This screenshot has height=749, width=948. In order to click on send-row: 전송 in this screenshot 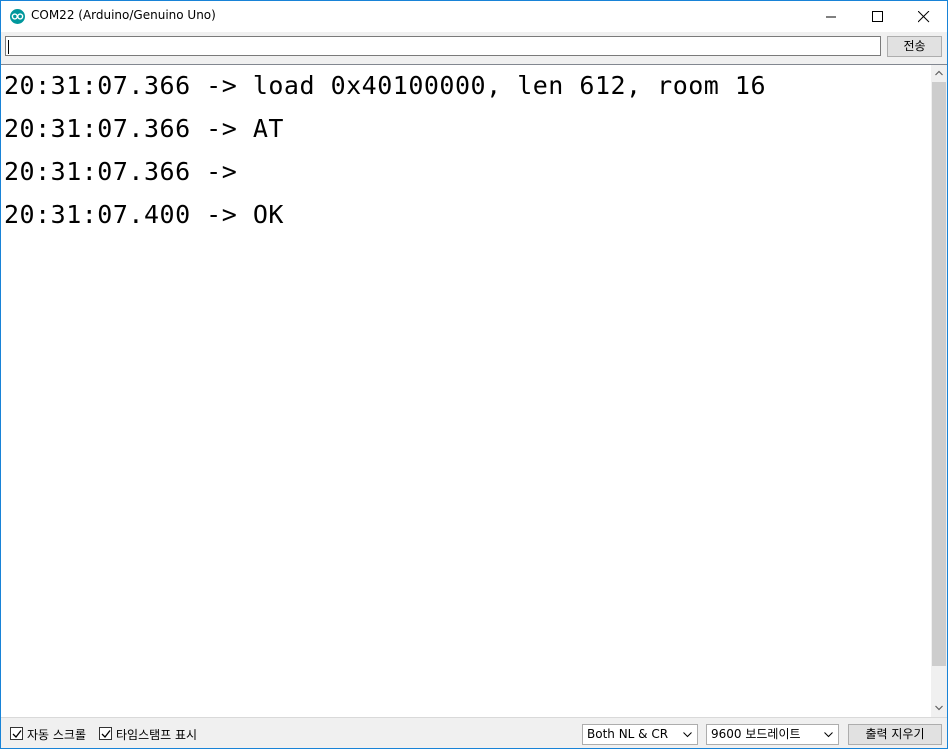, I will do `click(474, 48)`.